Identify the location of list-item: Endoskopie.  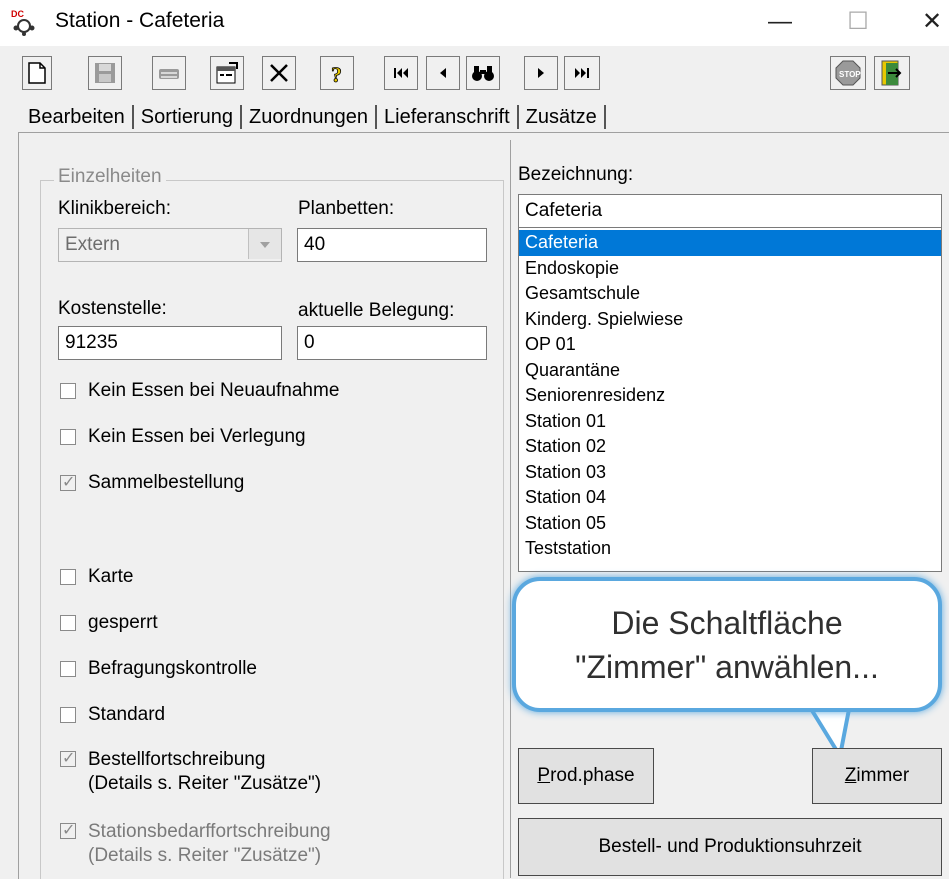
(730, 269).